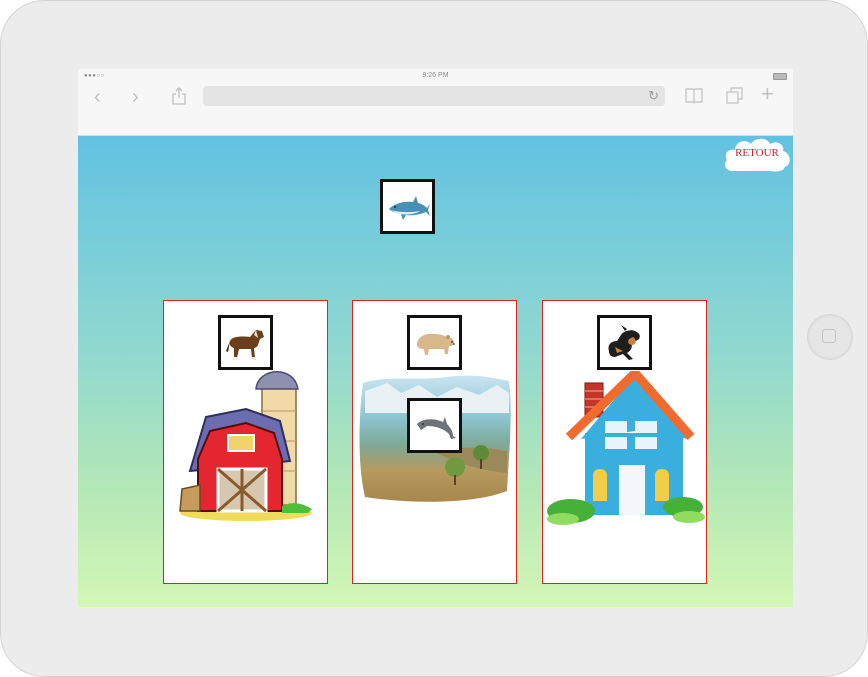 The height and width of the screenshot is (677, 868). I want to click on status-time: 9:26 PM, so click(435, 75).